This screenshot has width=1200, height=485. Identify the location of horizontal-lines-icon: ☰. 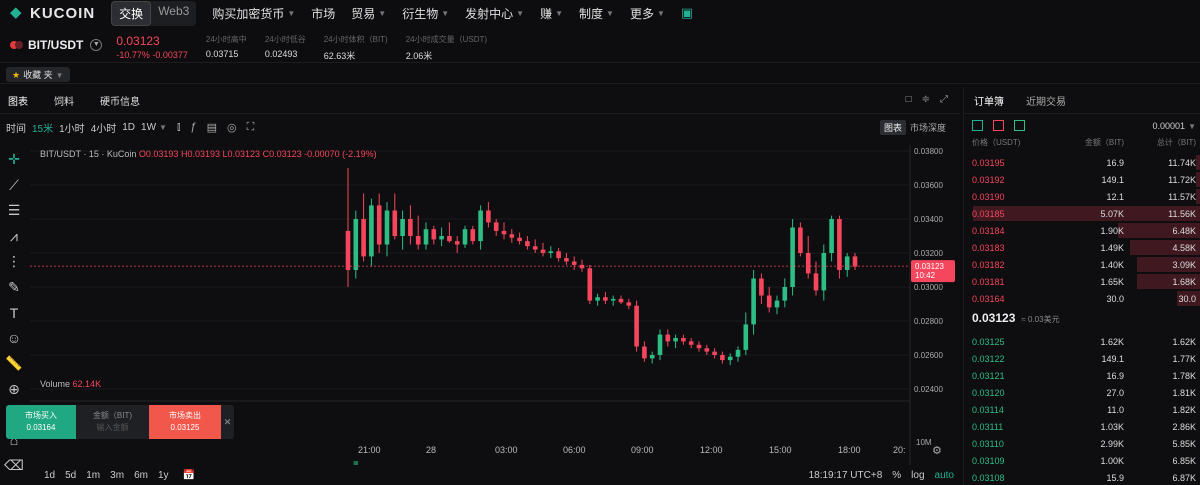
(14, 211).